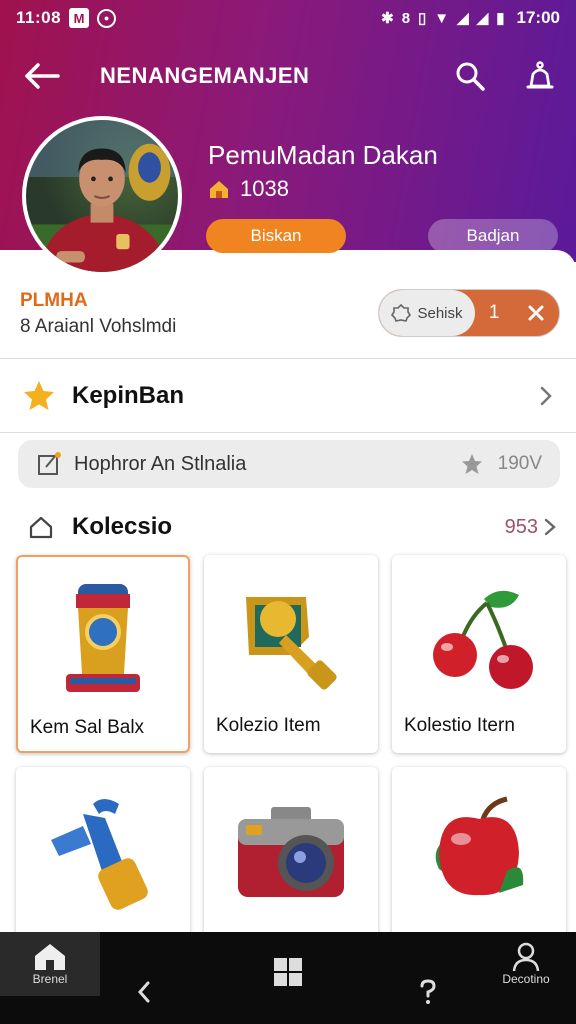 Image resolution: width=576 pixels, height=1024 pixels. Describe the element at coordinates (519, 463) in the screenshot. I see `pill-right-text: 190V` at that location.